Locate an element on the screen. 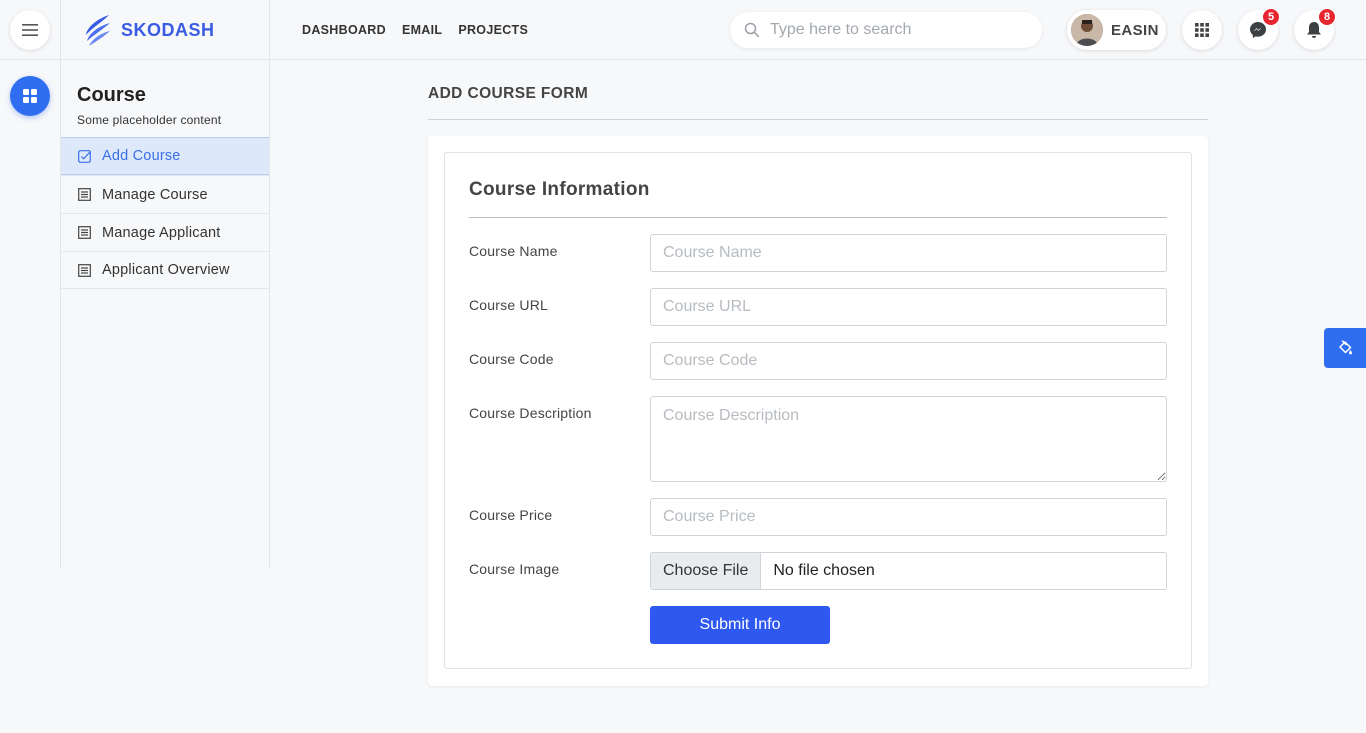 Image resolution: width=1366 pixels, height=733 pixels. top-navigation: DASHBOARD EMAIL PROJECTS is located at coordinates (415, 30).